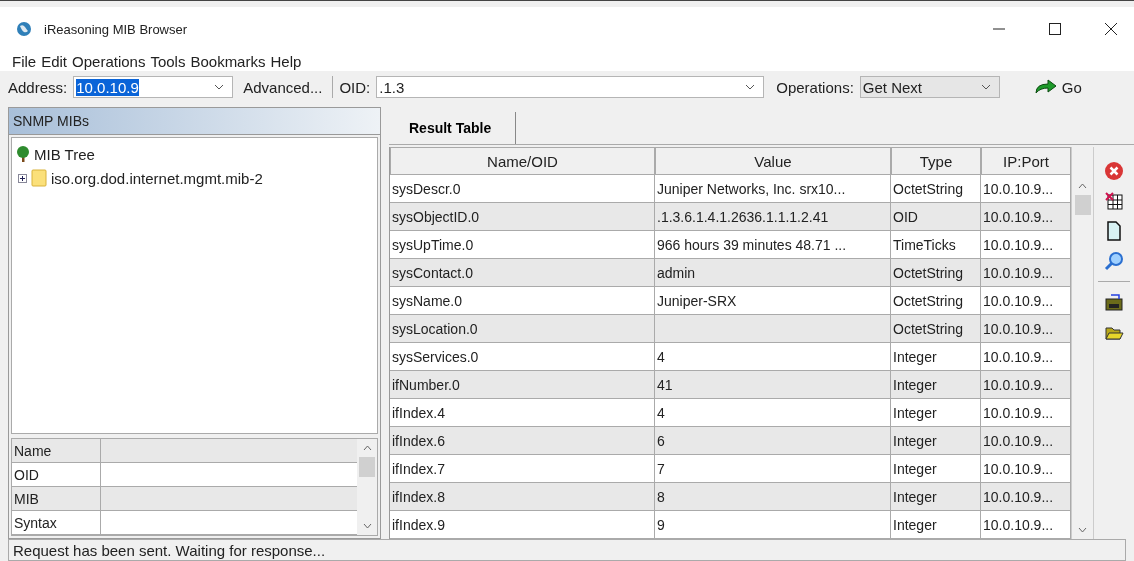 The image size is (1134, 561). I want to click on table-cell: Integer, so click(936, 525).